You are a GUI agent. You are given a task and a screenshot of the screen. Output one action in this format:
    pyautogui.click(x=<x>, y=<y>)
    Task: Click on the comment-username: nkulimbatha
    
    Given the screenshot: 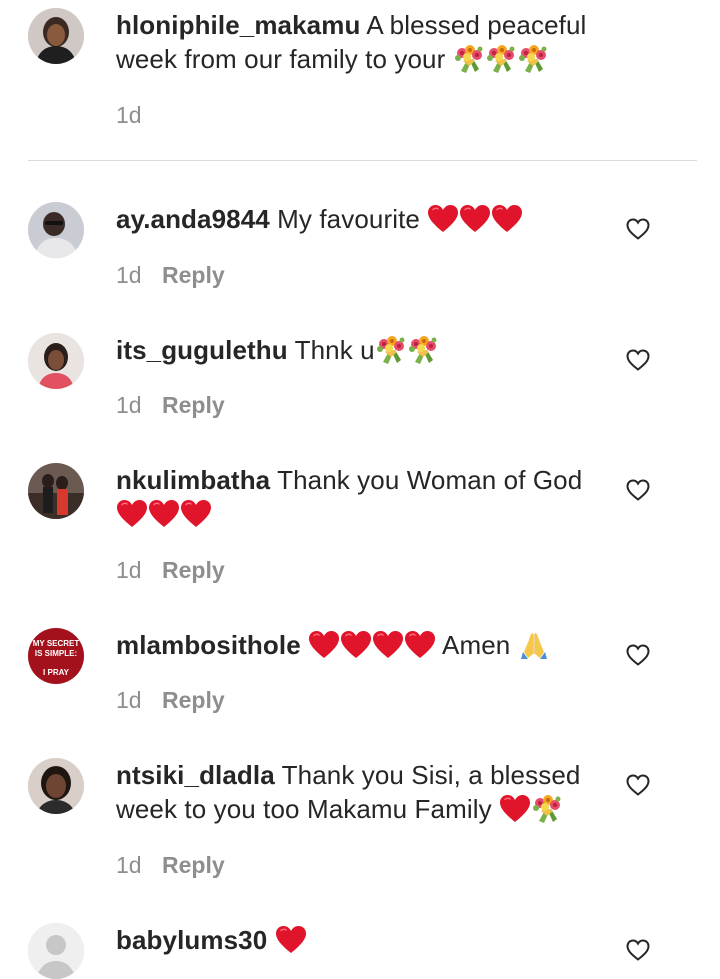 What is the action you would take?
    pyautogui.click(x=193, y=480)
    